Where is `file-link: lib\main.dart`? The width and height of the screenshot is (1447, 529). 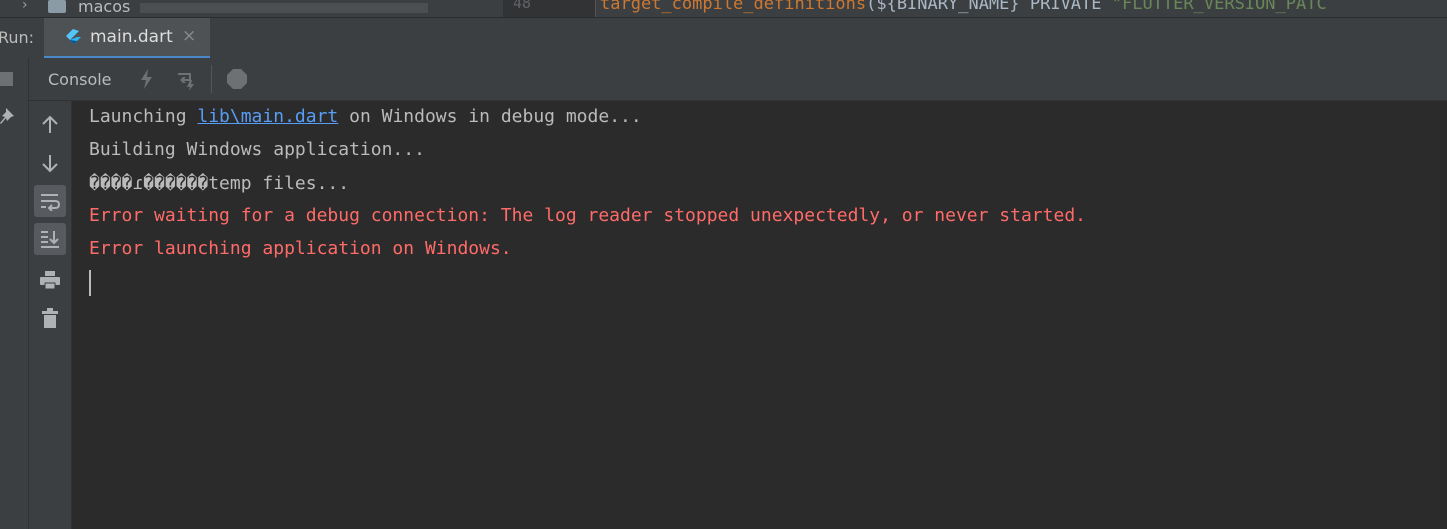 file-link: lib\main.dart is located at coordinates (267, 116).